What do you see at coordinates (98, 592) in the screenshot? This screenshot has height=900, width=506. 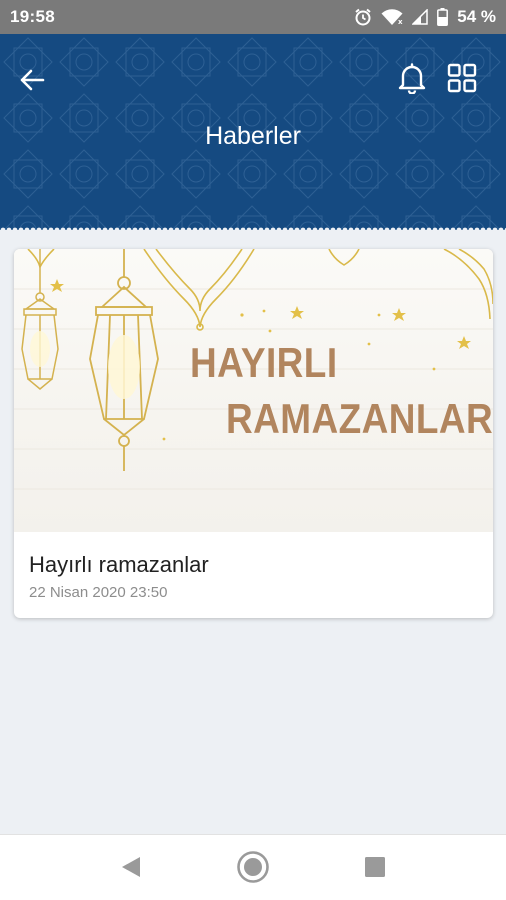 I see `news-date: 22 Nisan 2020 23:50` at bounding box center [98, 592].